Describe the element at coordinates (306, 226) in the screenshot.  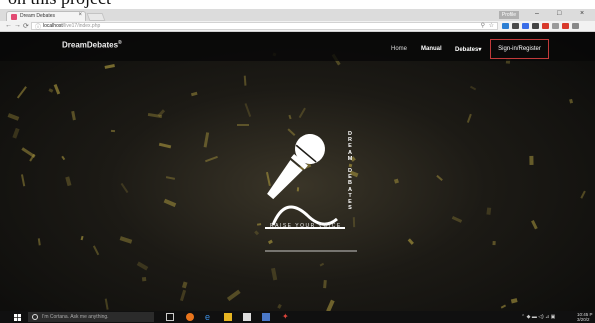
I see `hero-tagline: RAISE YOUR VOICE` at that location.